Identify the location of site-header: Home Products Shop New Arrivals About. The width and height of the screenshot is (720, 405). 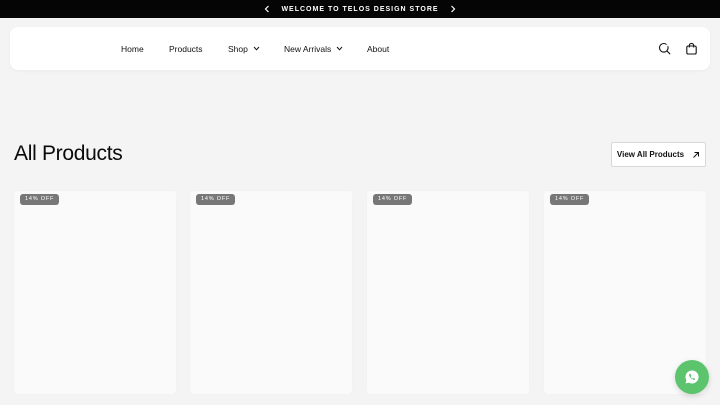
(360, 48).